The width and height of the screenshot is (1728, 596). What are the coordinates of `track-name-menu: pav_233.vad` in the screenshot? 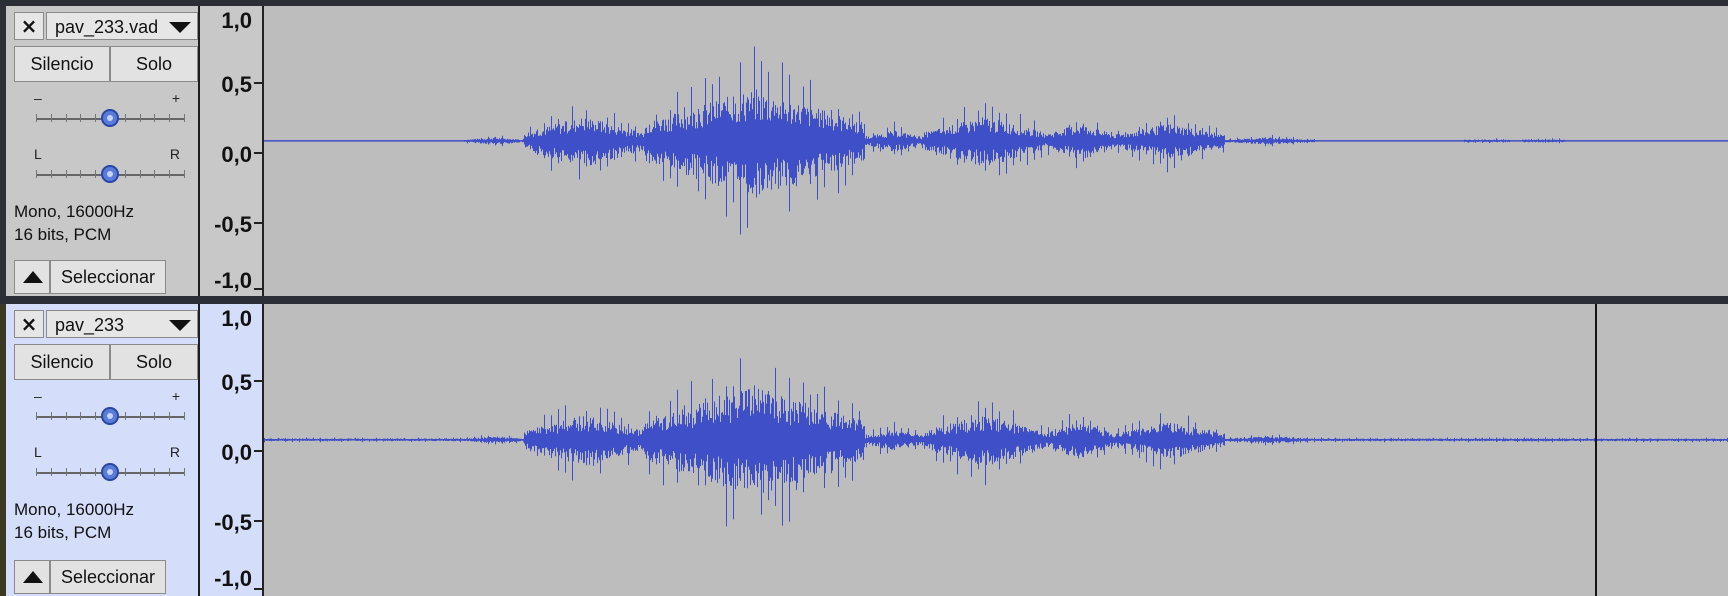 It's located at (122, 26).